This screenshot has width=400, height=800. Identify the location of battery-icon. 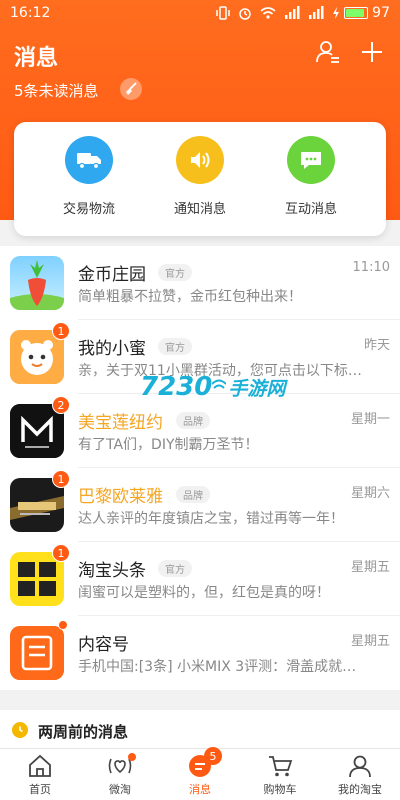
(356, 13).